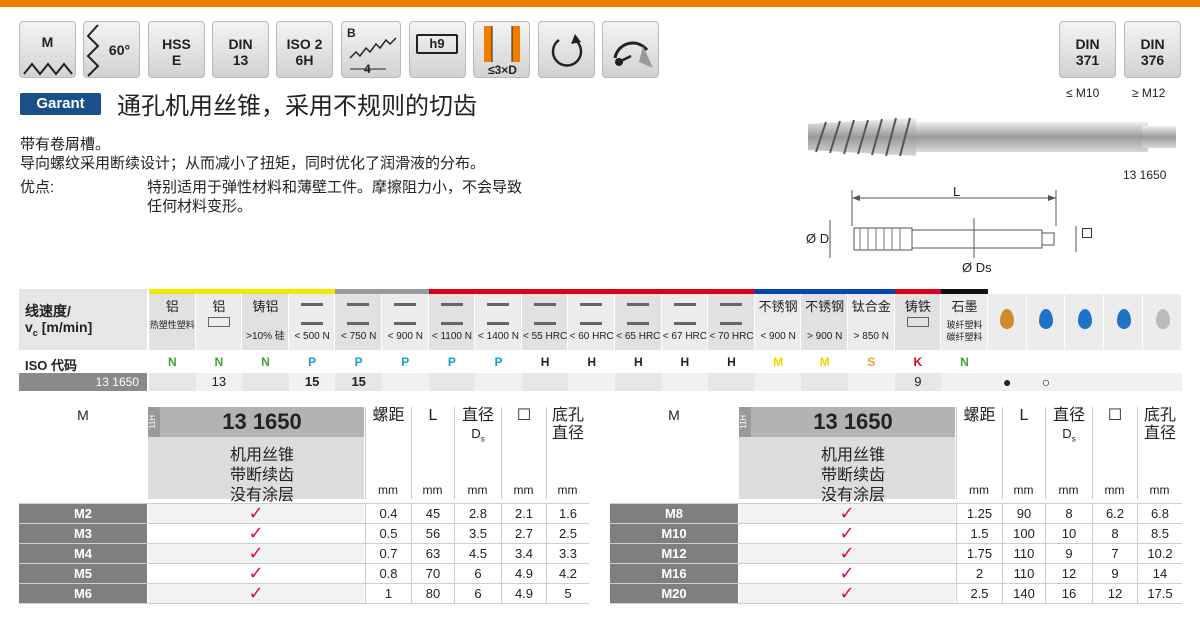 The width and height of the screenshot is (1200, 626). What do you see at coordinates (523, 533) in the screenshot?
I see `value-M3-square: 2.7` at bounding box center [523, 533].